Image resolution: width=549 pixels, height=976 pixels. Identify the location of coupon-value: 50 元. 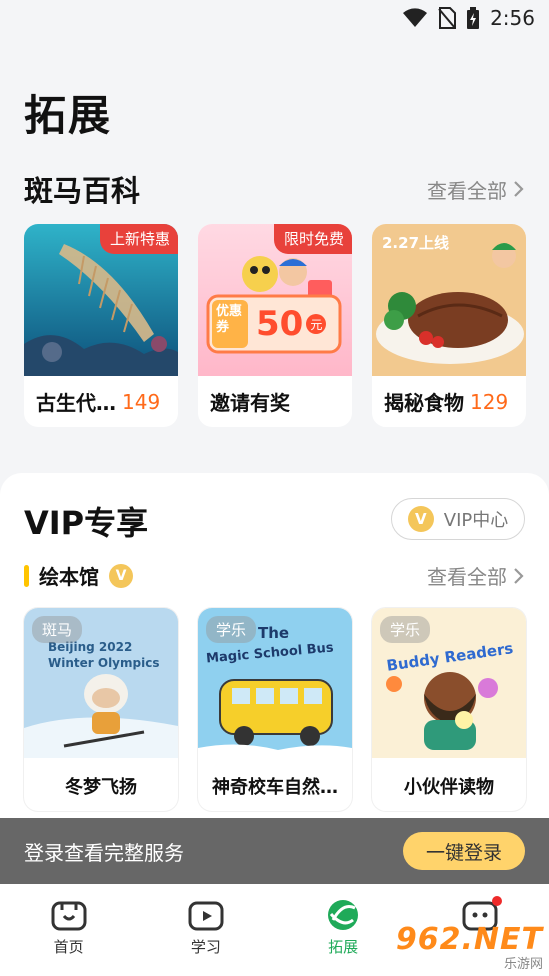
(291, 324).